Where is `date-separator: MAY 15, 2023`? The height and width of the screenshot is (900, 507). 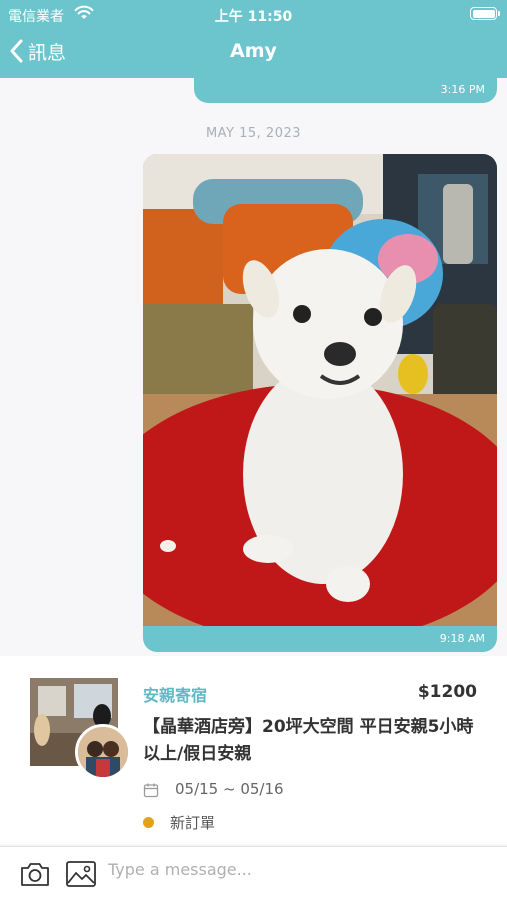 date-separator: MAY 15, 2023 is located at coordinates (253, 133).